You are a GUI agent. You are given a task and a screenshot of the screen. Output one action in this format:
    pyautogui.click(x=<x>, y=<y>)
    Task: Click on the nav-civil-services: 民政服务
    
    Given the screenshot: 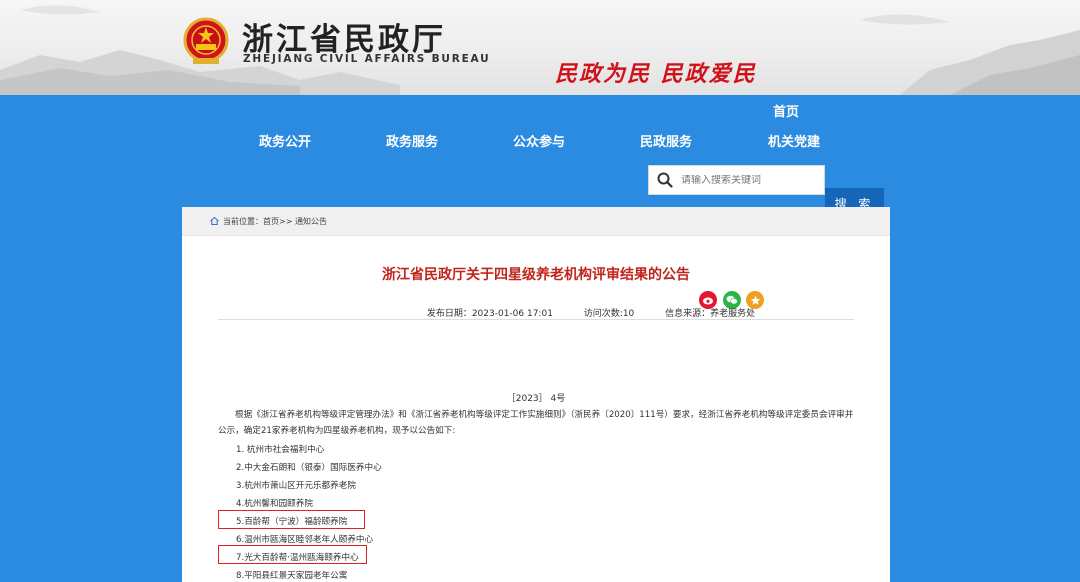 What is the action you would take?
    pyautogui.click(x=666, y=140)
    